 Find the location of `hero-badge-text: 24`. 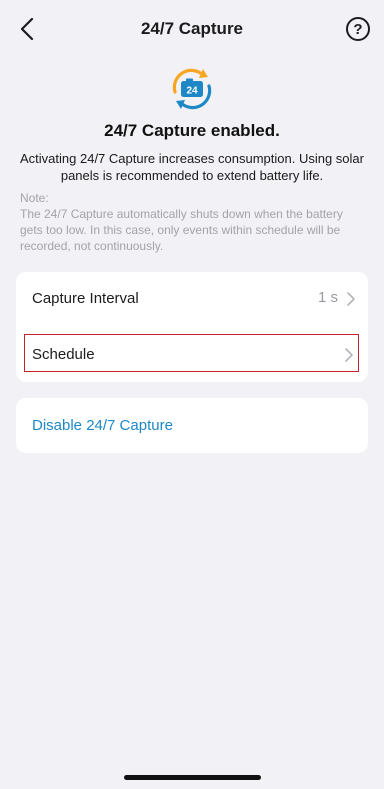

hero-badge-text: 24 is located at coordinates (192, 91).